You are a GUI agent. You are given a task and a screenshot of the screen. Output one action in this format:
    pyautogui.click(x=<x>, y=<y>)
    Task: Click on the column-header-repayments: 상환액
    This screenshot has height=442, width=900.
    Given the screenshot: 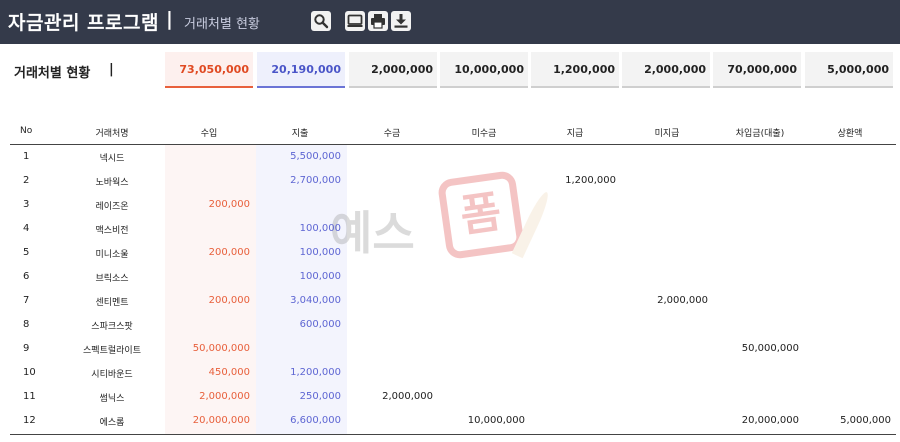 What is the action you would take?
    pyautogui.click(x=850, y=134)
    